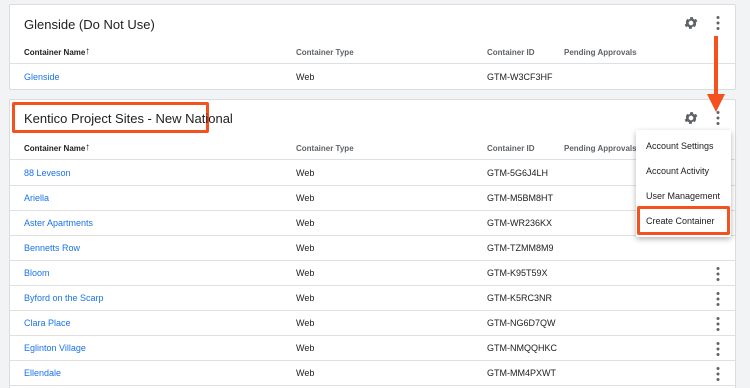 This screenshot has height=388, width=750. Describe the element at coordinates (683, 146) in the screenshot. I see `menu-item-account-settings: Account Settings` at that location.